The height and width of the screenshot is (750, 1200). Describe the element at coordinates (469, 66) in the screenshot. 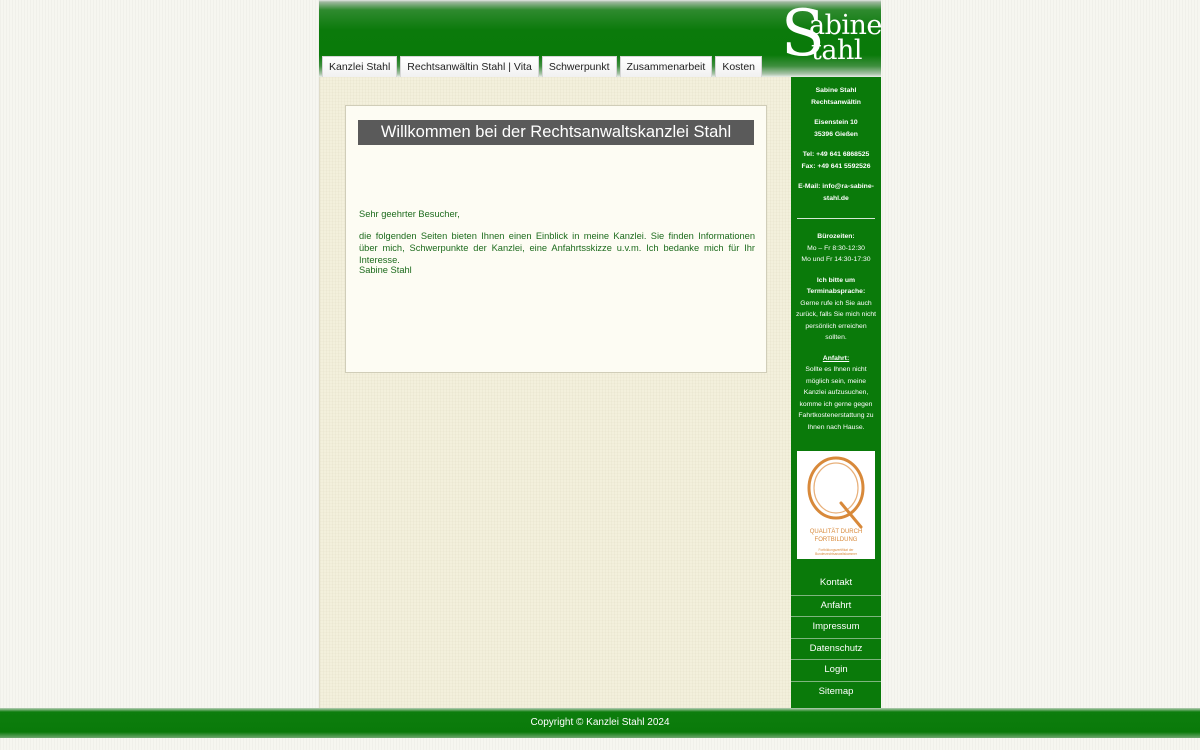

I see `nav-tab-vita: Rechtsanwältin Stahl | Vita` at that location.